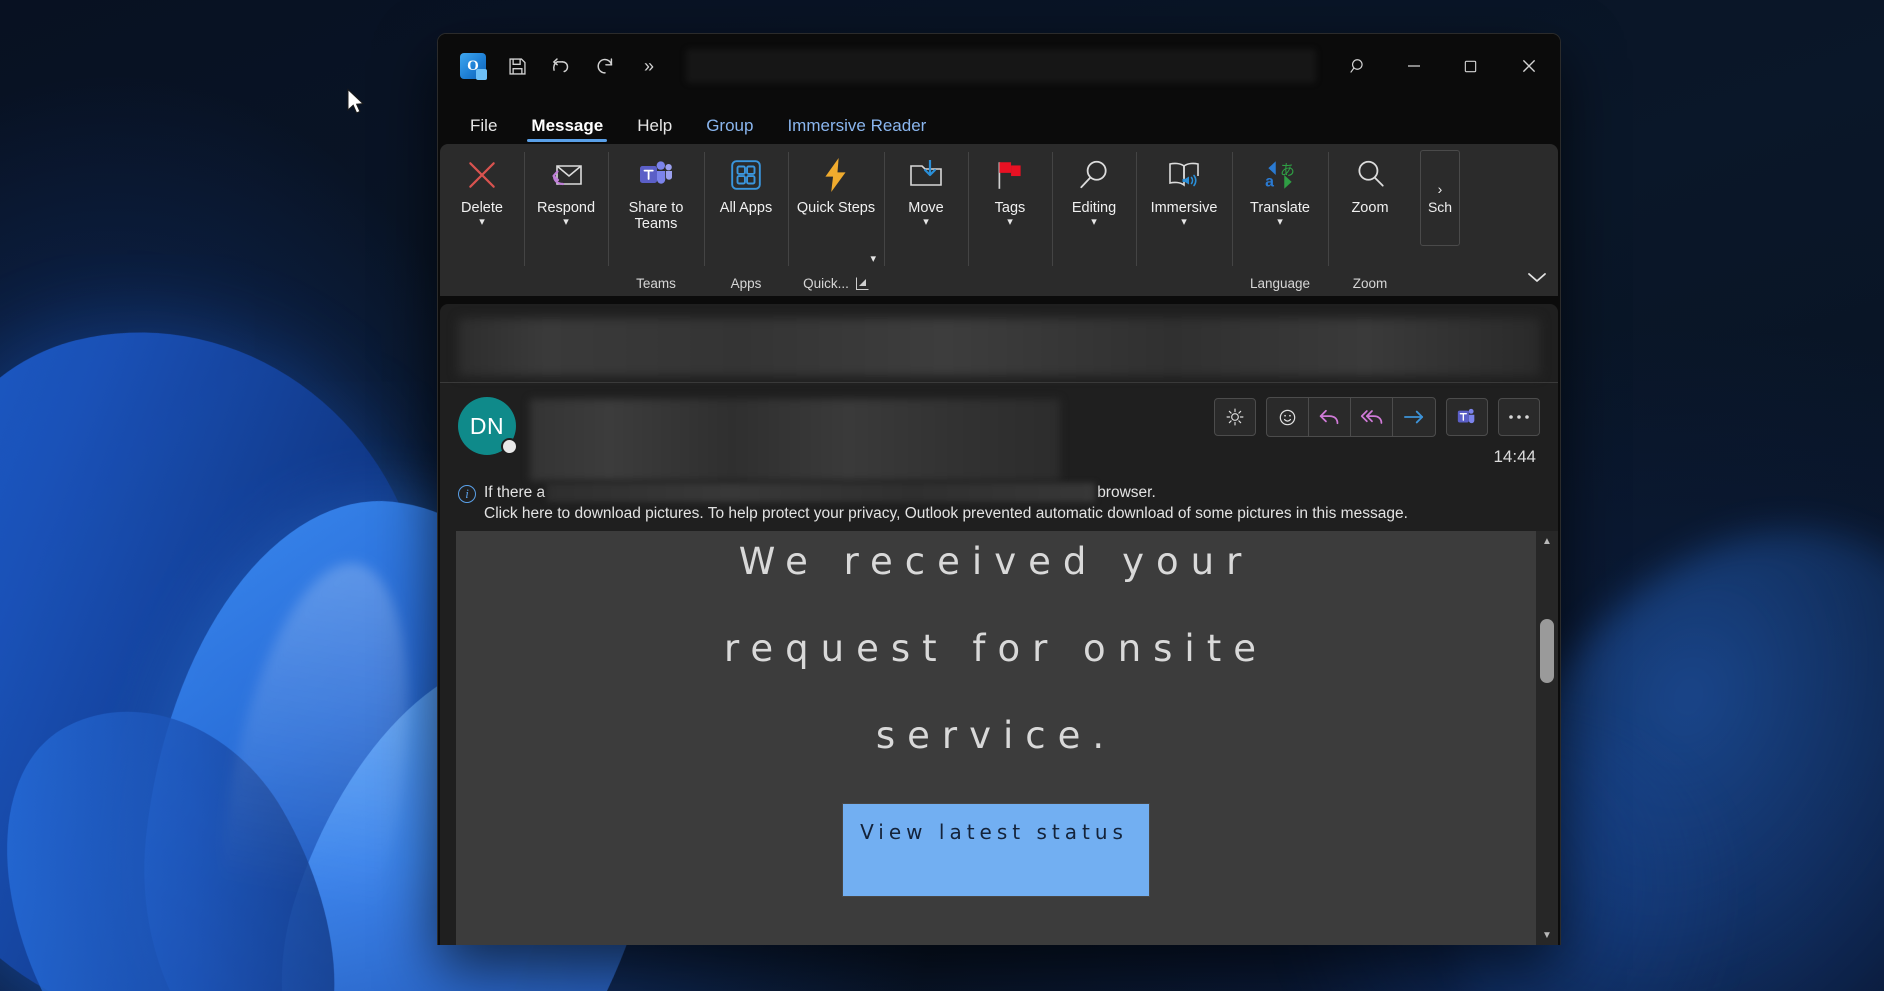 The width and height of the screenshot is (1884, 991). Describe the element at coordinates (1372, 417) in the screenshot. I see `reply-all-icon` at that location.